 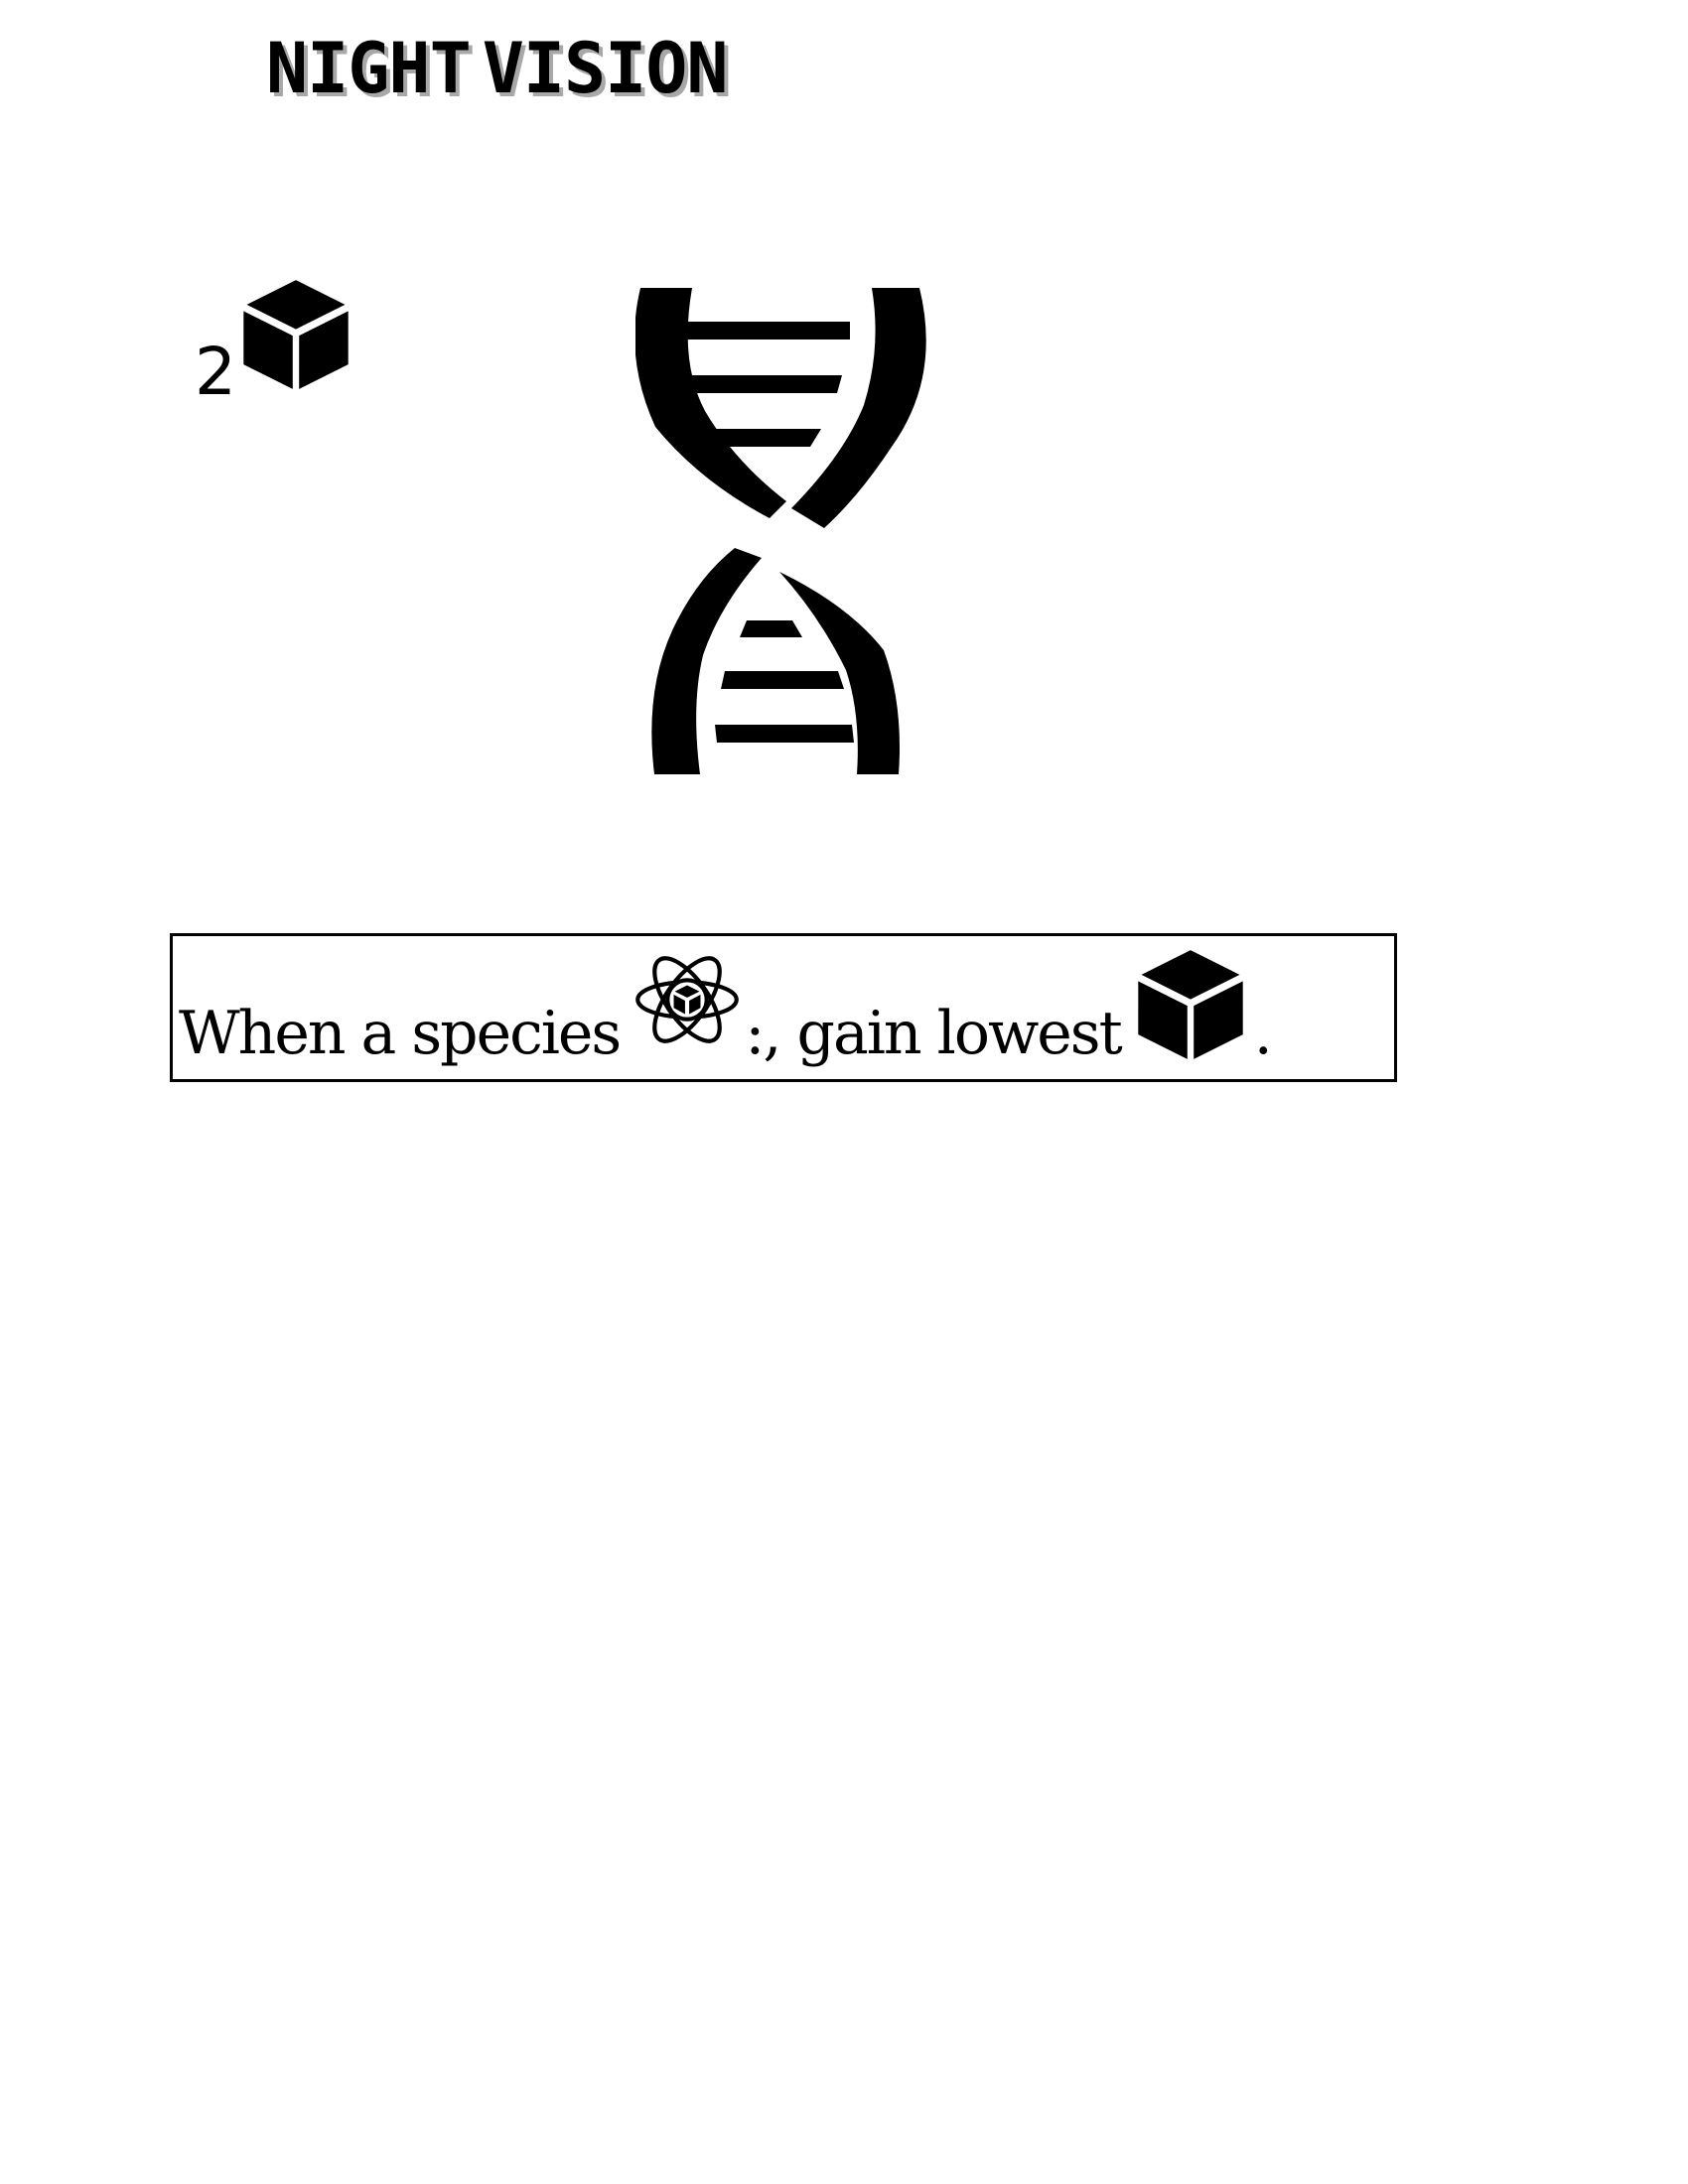 I want to click on cost-indicator: 2, so click(x=284, y=342).